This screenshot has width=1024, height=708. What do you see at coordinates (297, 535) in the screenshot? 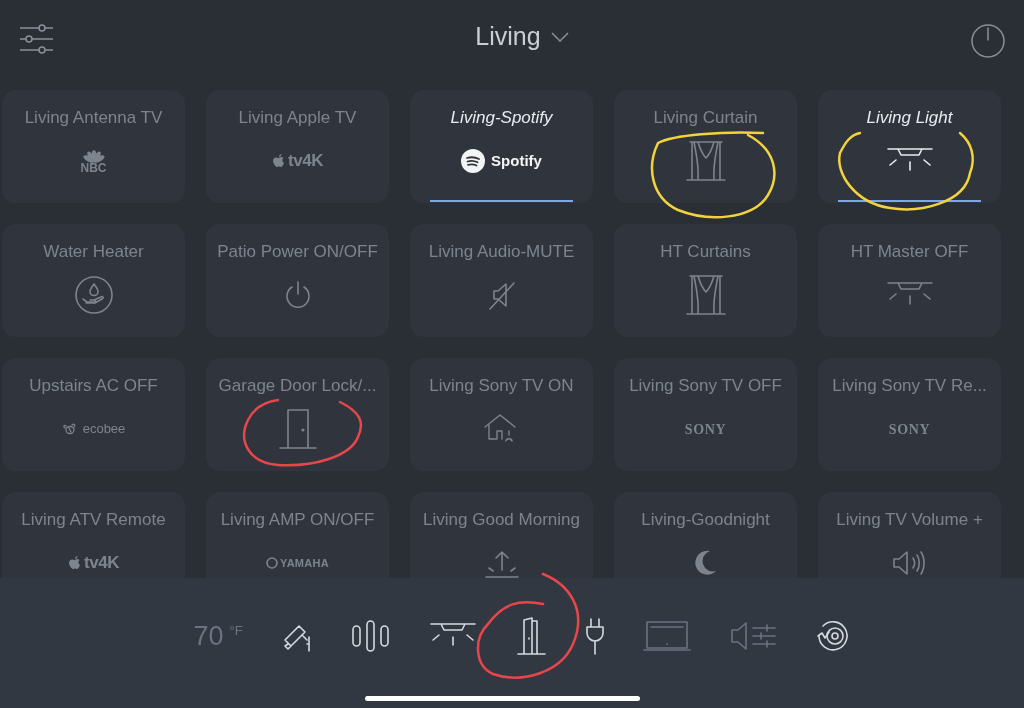
I see `scene-tile: Living AMP ON/OFF YAMAHA` at bounding box center [297, 535].